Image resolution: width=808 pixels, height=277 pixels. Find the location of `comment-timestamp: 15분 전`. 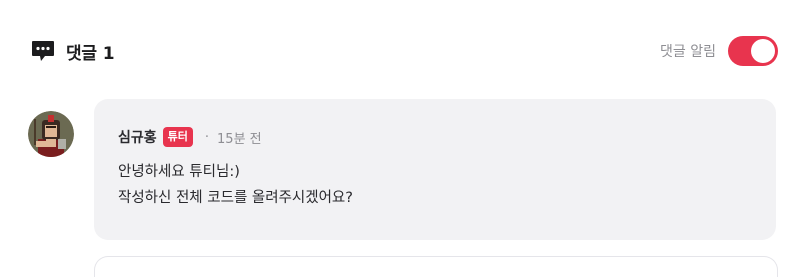

comment-timestamp: 15분 전 is located at coordinates (239, 139).